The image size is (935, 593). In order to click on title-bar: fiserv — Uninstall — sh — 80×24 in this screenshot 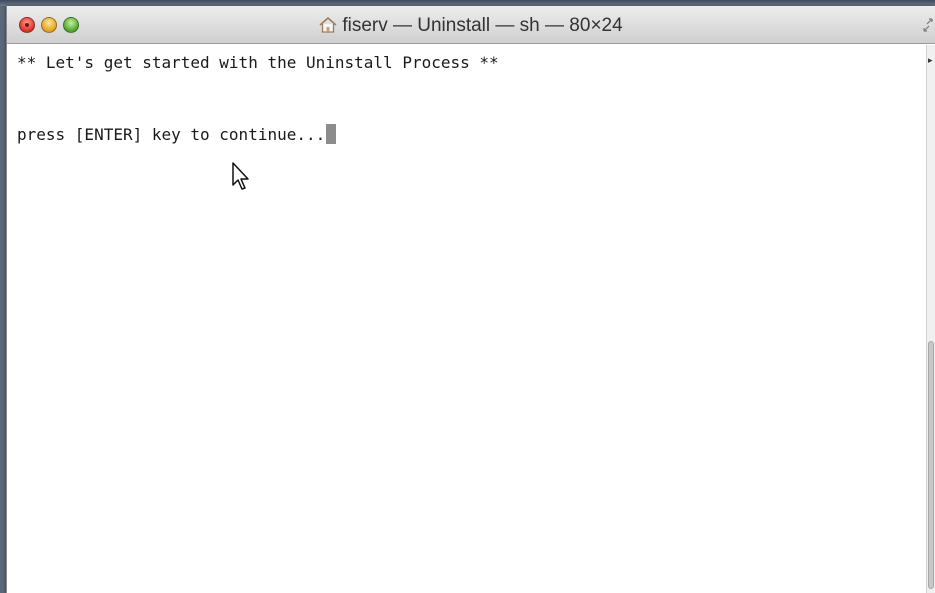, I will do `click(471, 25)`.